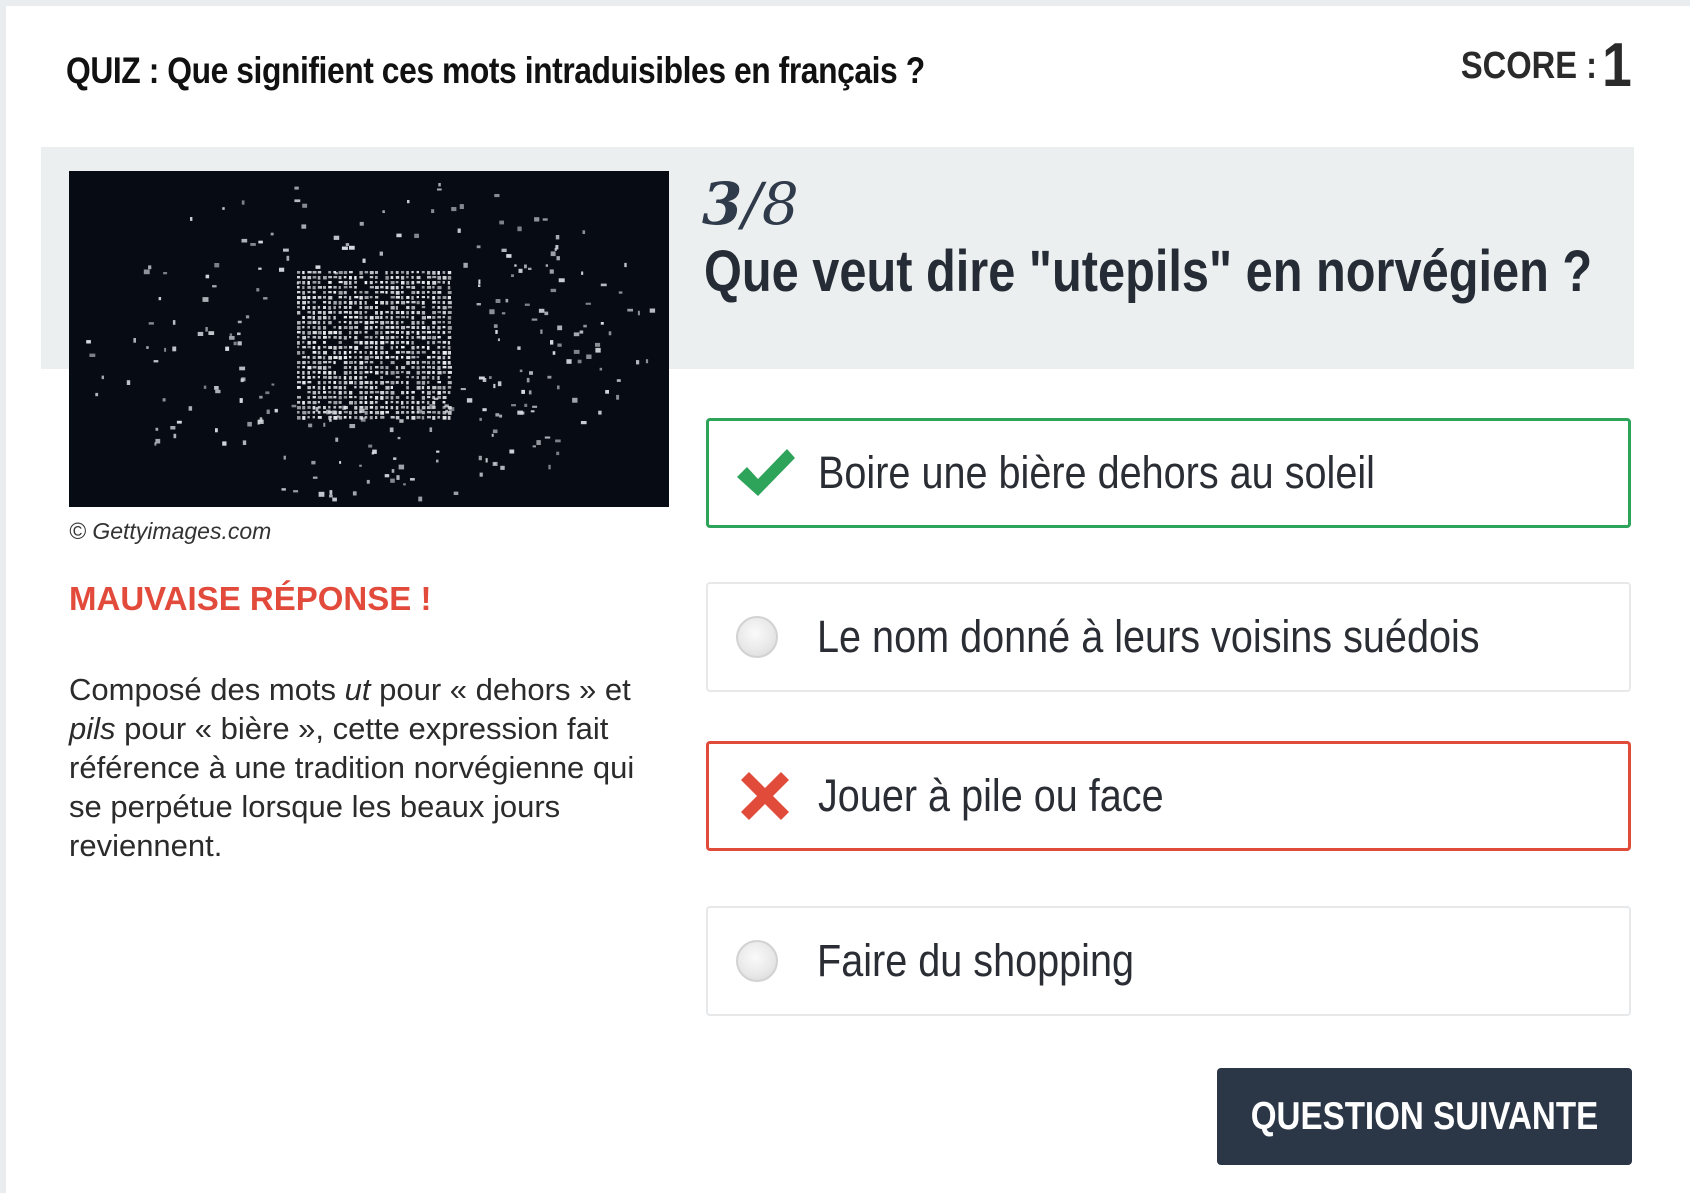 Image resolution: width=1690 pixels, height=1193 pixels. I want to click on answer-option: Faire du shopping, so click(1168, 961).